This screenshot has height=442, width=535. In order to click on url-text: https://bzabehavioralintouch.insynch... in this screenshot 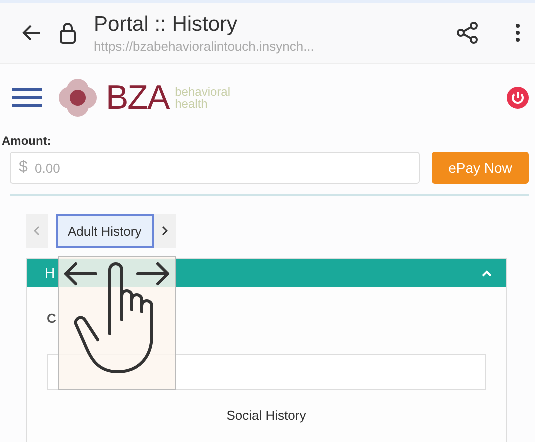, I will do `click(266, 46)`.